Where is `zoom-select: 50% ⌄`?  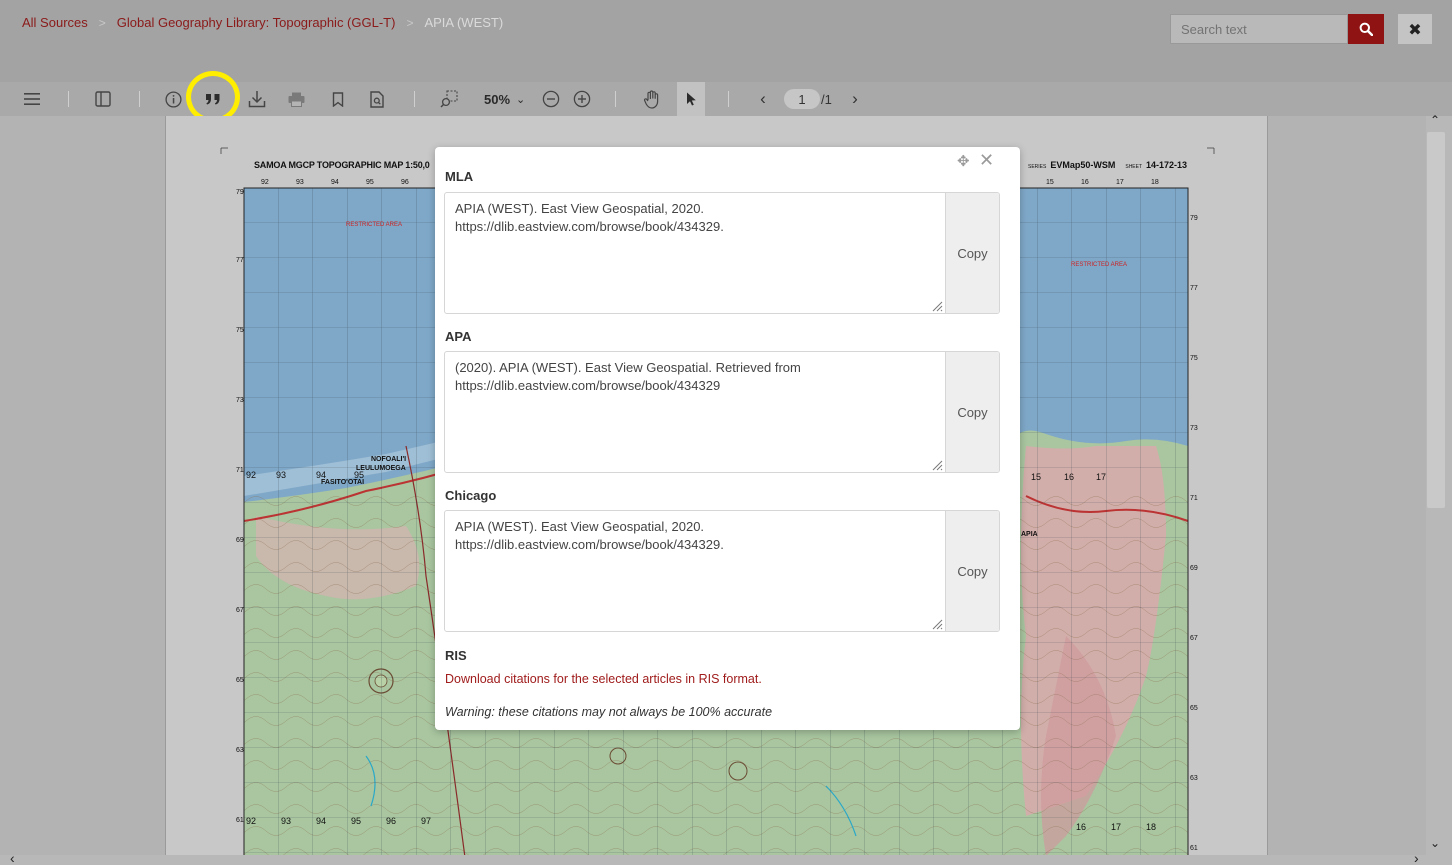 zoom-select: 50% ⌄ is located at coordinates (504, 99).